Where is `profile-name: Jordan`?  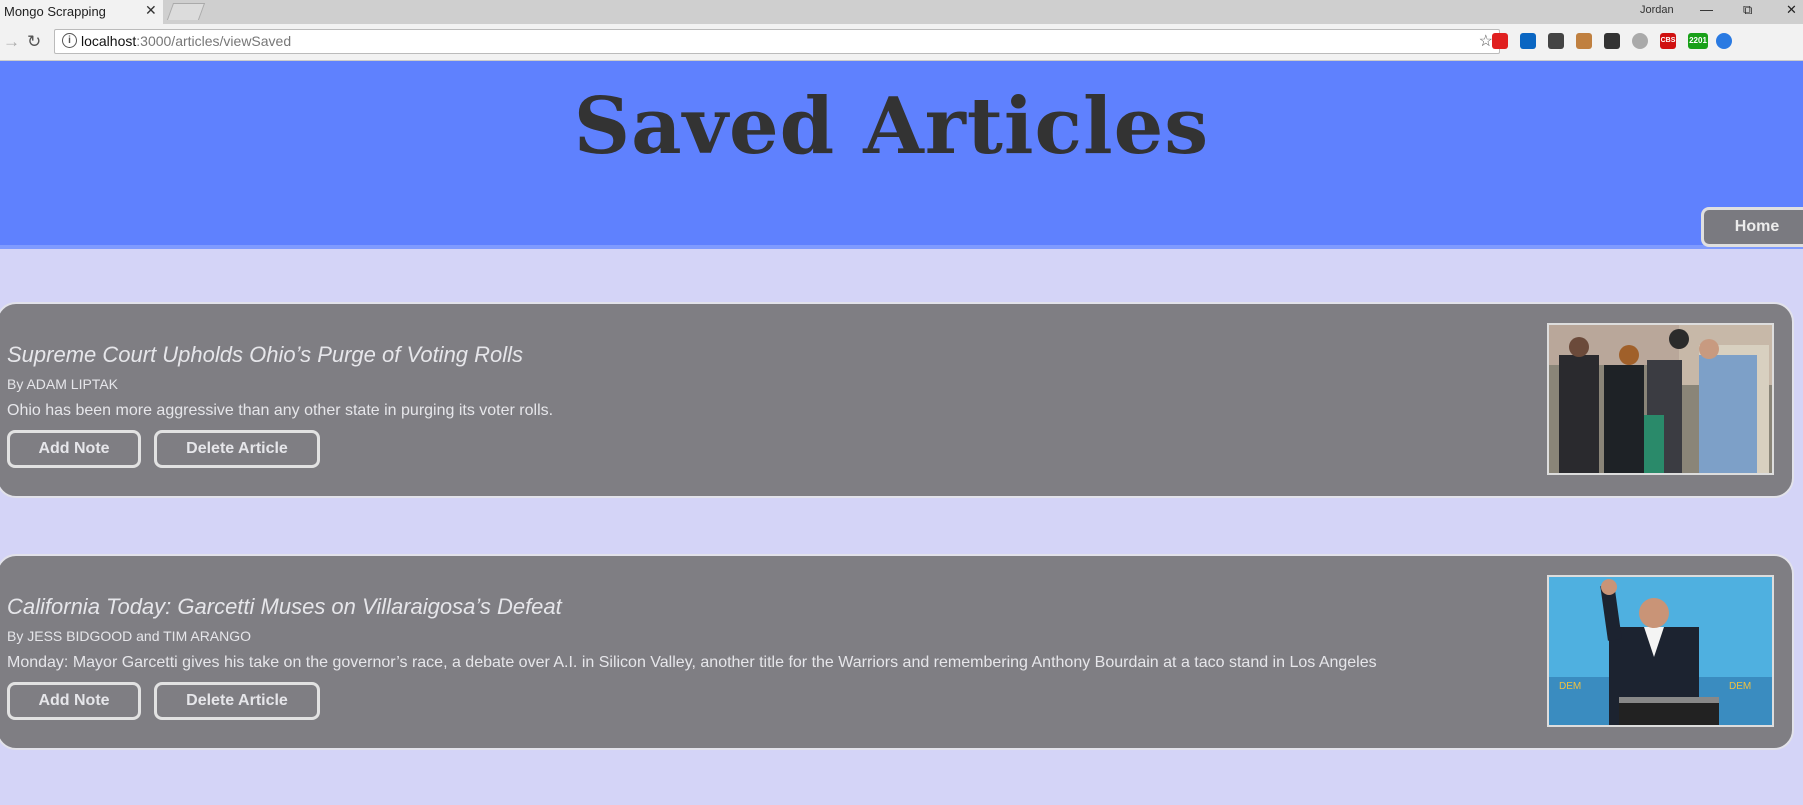 profile-name: Jordan is located at coordinates (1657, 10).